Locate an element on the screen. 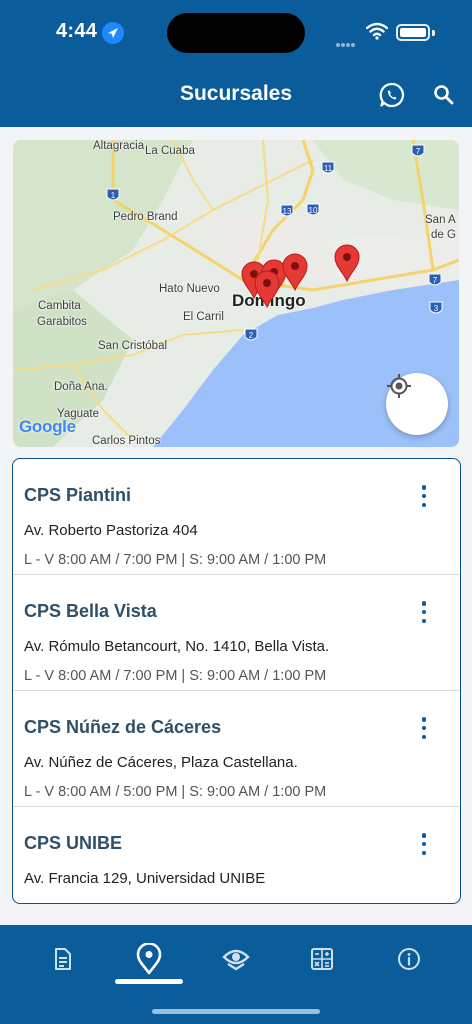 The width and height of the screenshot is (472, 1024). location-pin-icon is located at coordinates (149, 959).